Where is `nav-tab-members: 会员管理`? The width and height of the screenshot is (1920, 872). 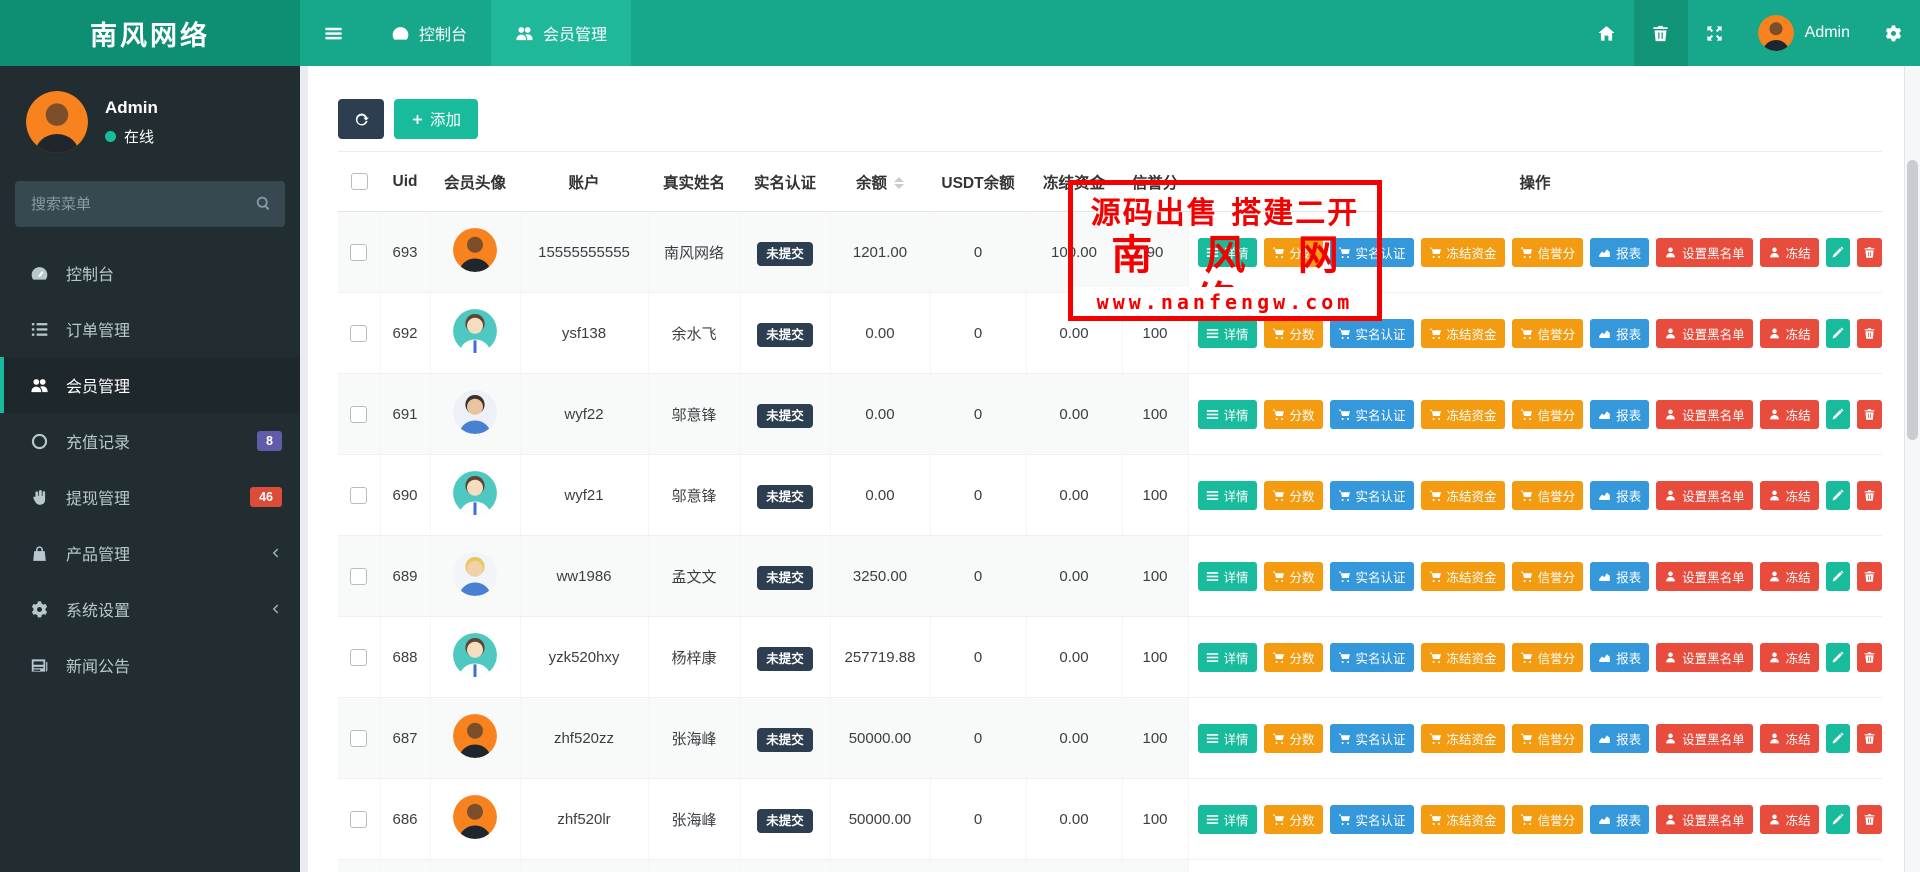 nav-tab-members: 会员管理 is located at coordinates (561, 33).